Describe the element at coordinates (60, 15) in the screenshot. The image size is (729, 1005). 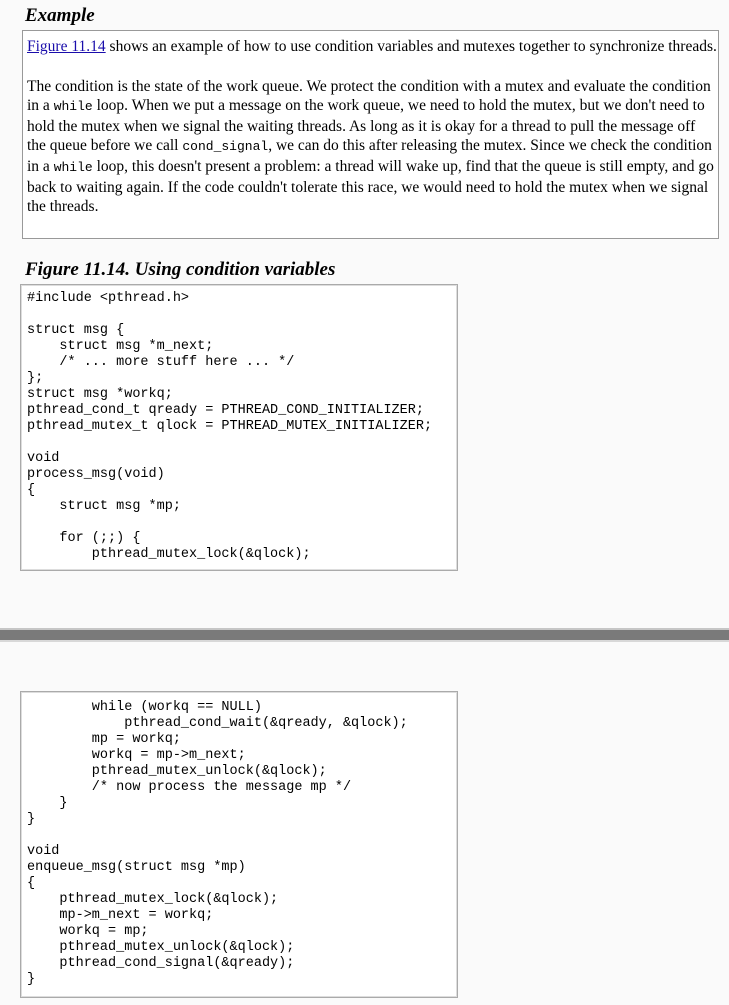
I see `example-heading: Example` at that location.